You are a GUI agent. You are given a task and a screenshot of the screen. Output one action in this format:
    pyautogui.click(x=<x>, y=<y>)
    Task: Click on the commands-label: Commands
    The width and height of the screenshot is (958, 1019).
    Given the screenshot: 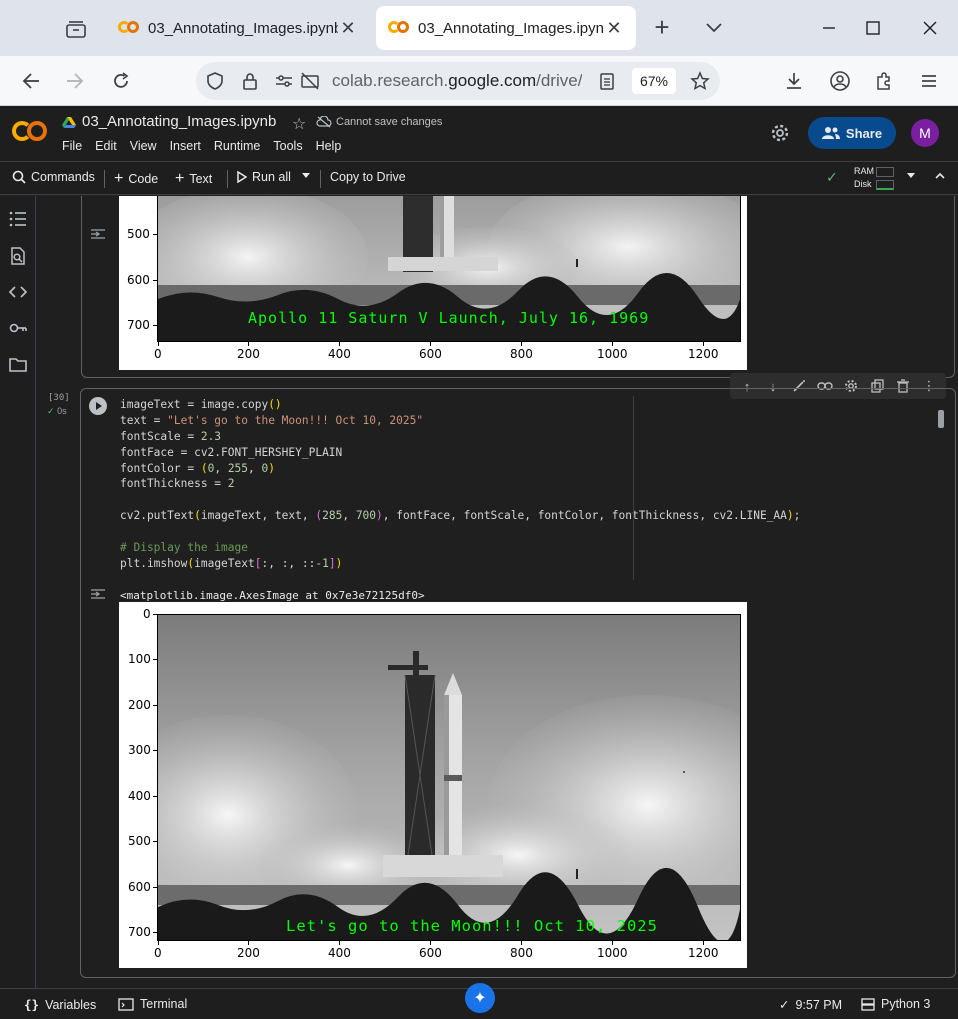 What is the action you would take?
    pyautogui.click(x=63, y=177)
    